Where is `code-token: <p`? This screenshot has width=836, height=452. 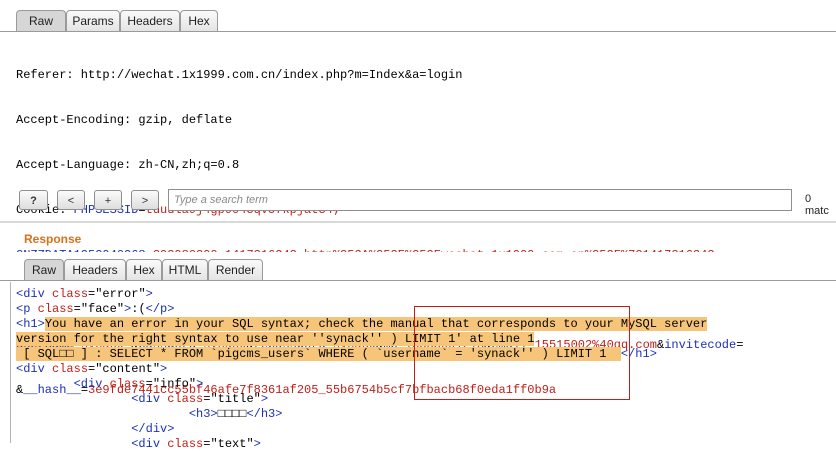
code-token: <p is located at coordinates (27, 309).